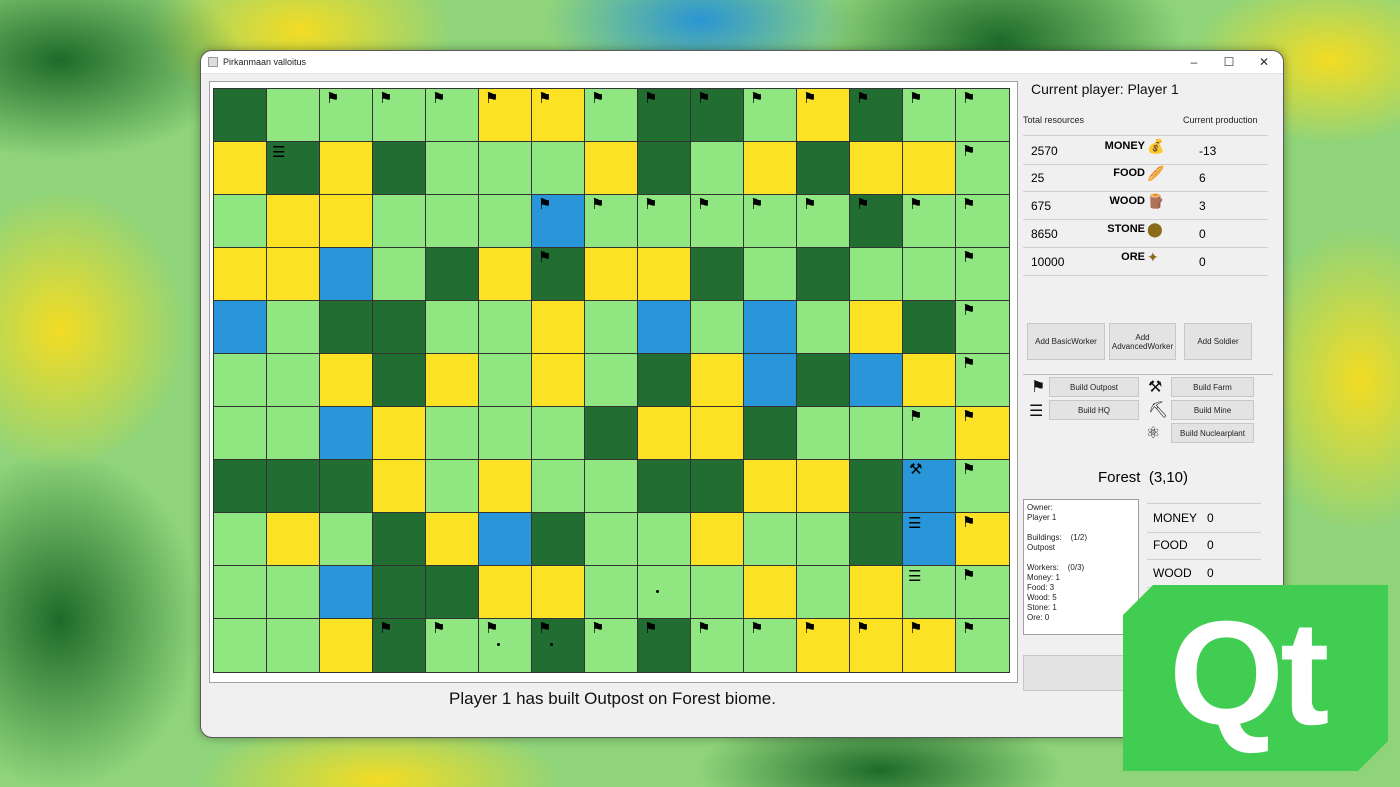  What do you see at coordinates (1264, 62) in the screenshot?
I see `close-button: ✕` at bounding box center [1264, 62].